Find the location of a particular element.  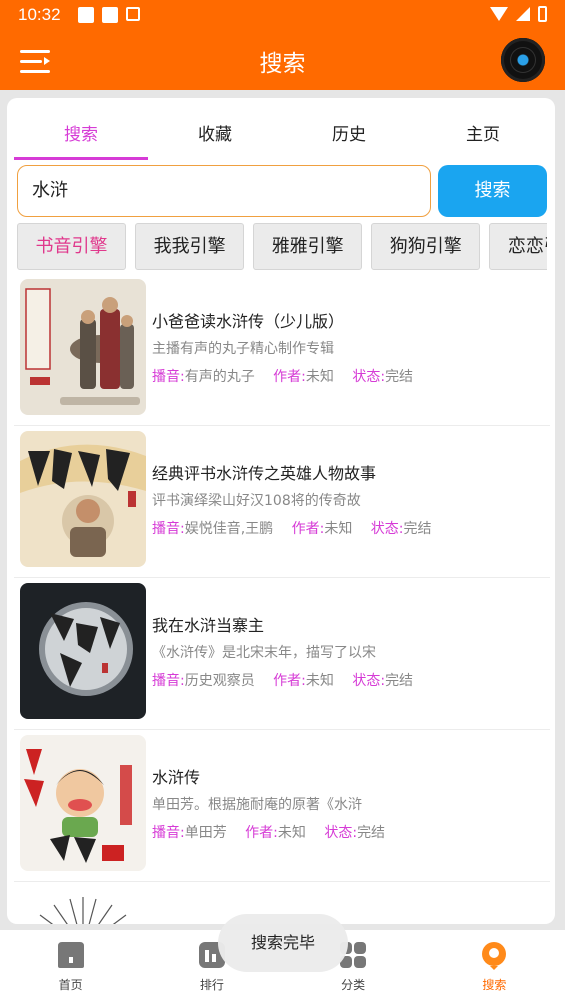

nav-search-label: 搜索 is located at coordinates (494, 985).